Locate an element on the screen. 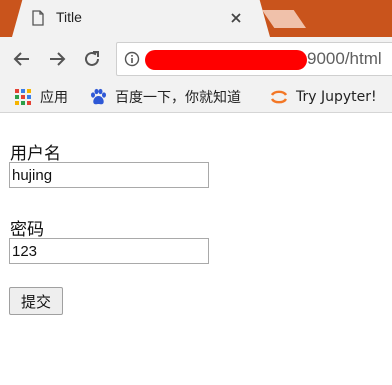 The image size is (392, 385). address-bar: 9000/html is located at coordinates (254, 59).